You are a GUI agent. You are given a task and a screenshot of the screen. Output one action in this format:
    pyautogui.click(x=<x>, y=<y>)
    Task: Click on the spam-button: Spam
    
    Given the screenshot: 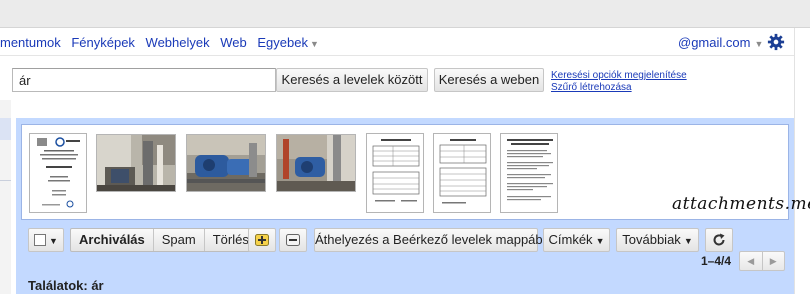 What is the action you would take?
    pyautogui.click(x=179, y=240)
    